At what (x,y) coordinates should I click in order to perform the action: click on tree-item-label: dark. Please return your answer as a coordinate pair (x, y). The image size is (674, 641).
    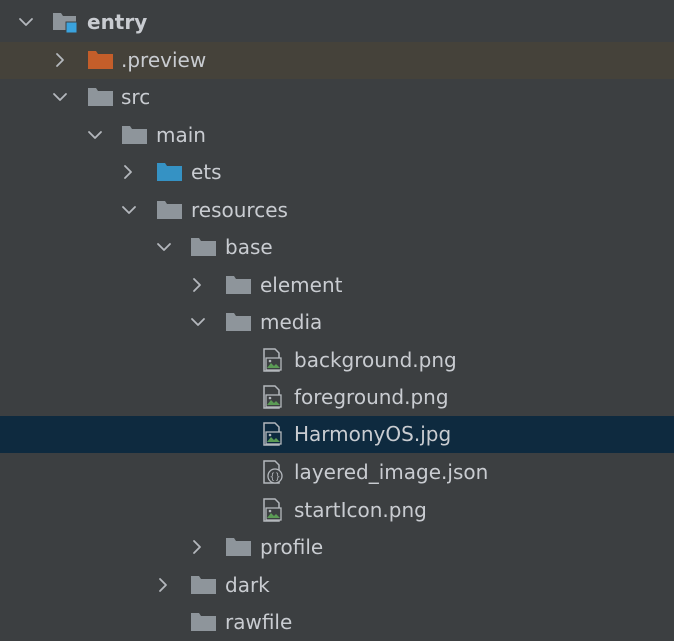
    Looking at the image, I should click on (247, 585).